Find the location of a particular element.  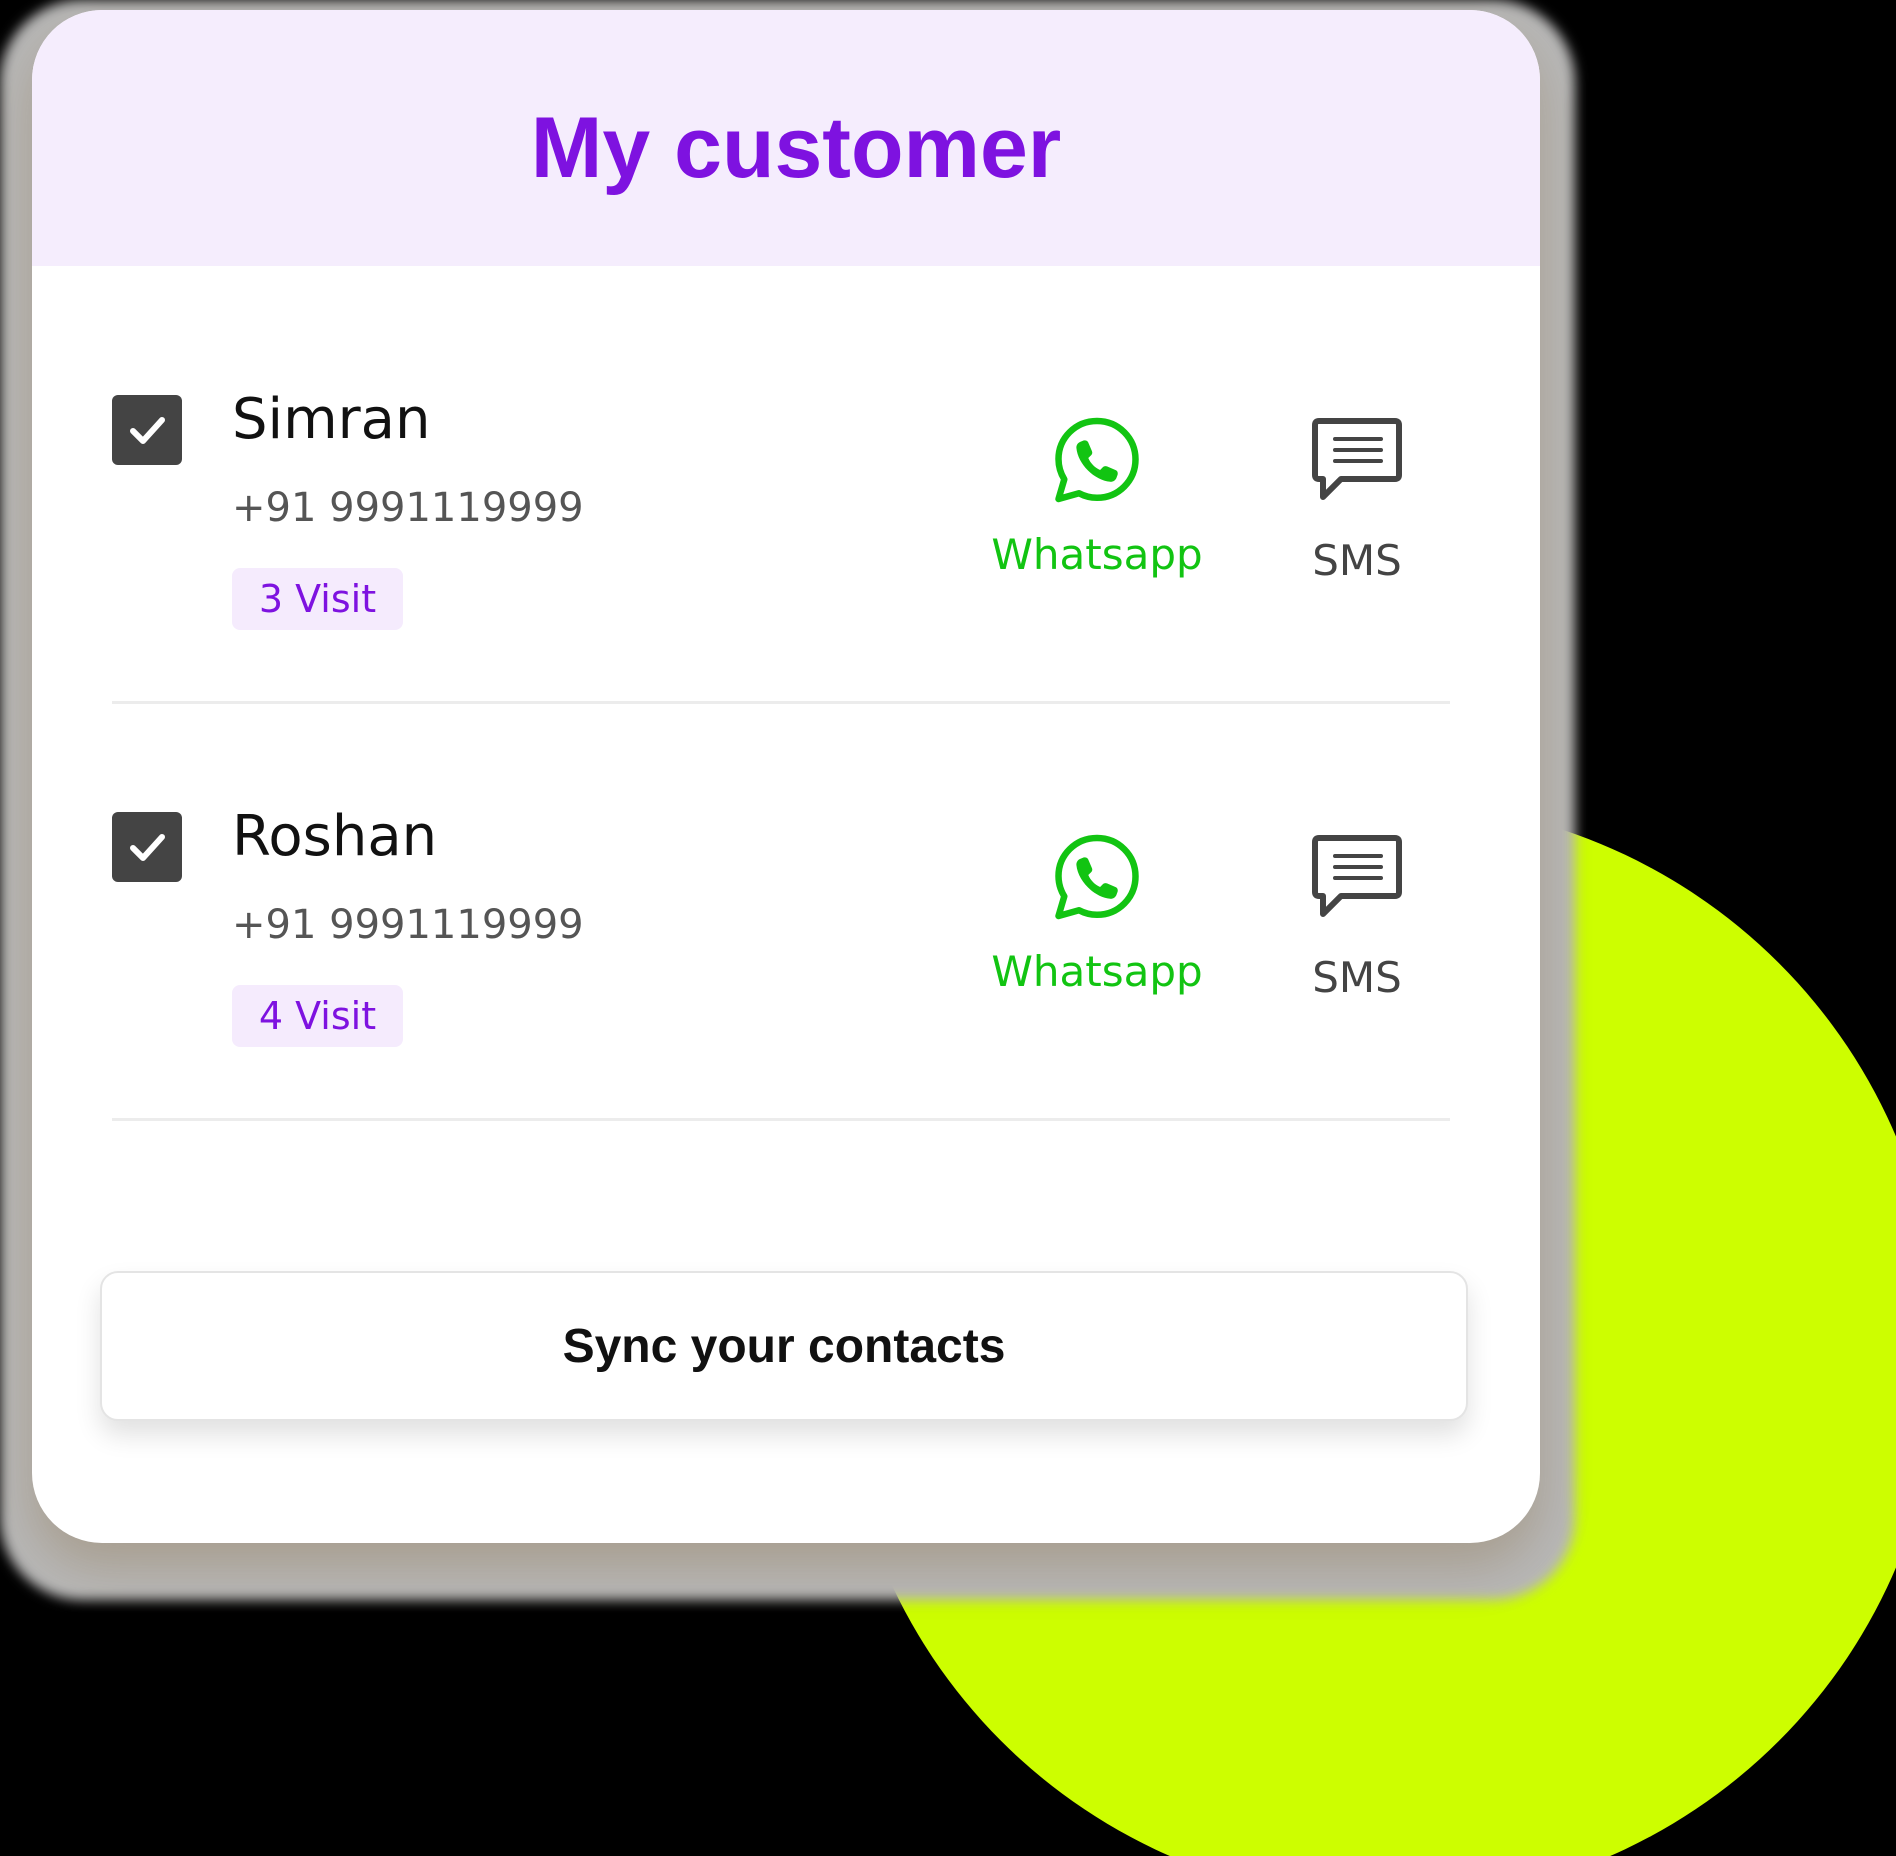

page-title: My customer is located at coordinates (796, 147).